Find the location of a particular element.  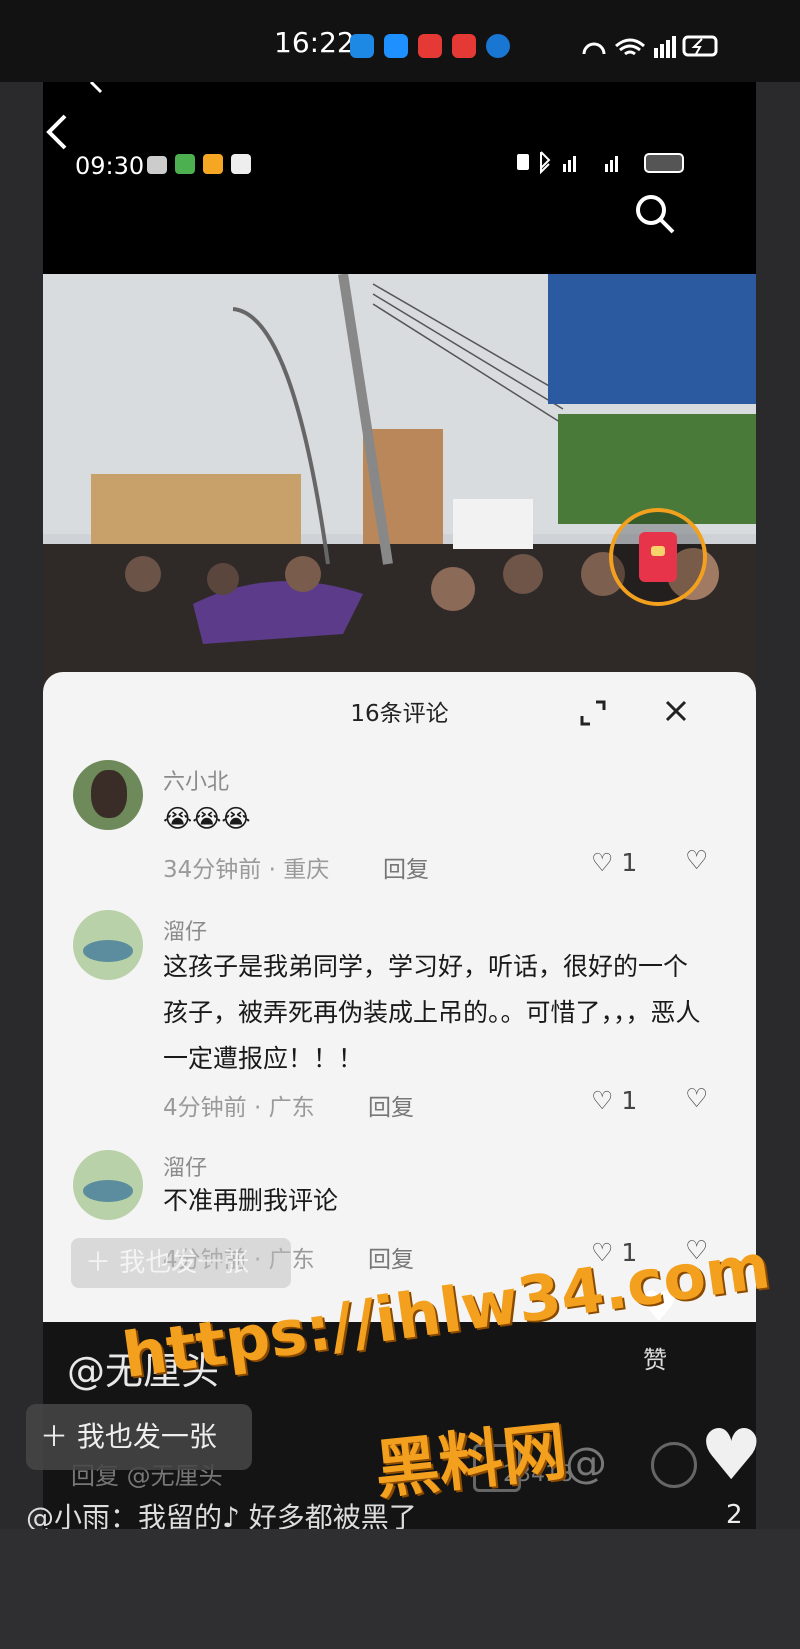

big-heart-icon: ♥ is located at coordinates (731, 1455).